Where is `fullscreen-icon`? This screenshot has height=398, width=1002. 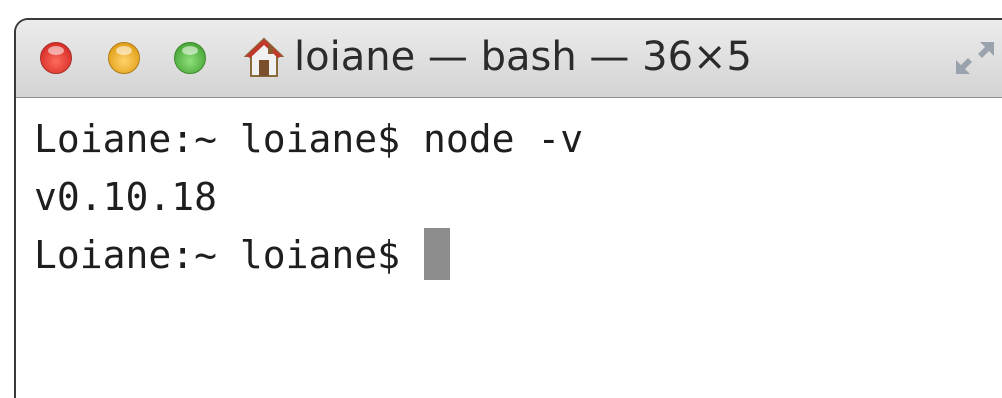
fullscreen-icon is located at coordinates (975, 58).